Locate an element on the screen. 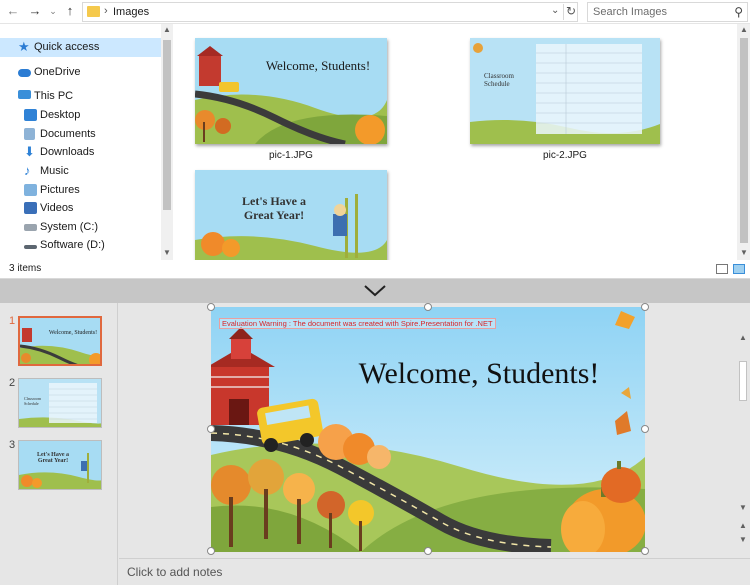 The image size is (750, 585). breadcrumb-images: Images is located at coordinates (131, 12).